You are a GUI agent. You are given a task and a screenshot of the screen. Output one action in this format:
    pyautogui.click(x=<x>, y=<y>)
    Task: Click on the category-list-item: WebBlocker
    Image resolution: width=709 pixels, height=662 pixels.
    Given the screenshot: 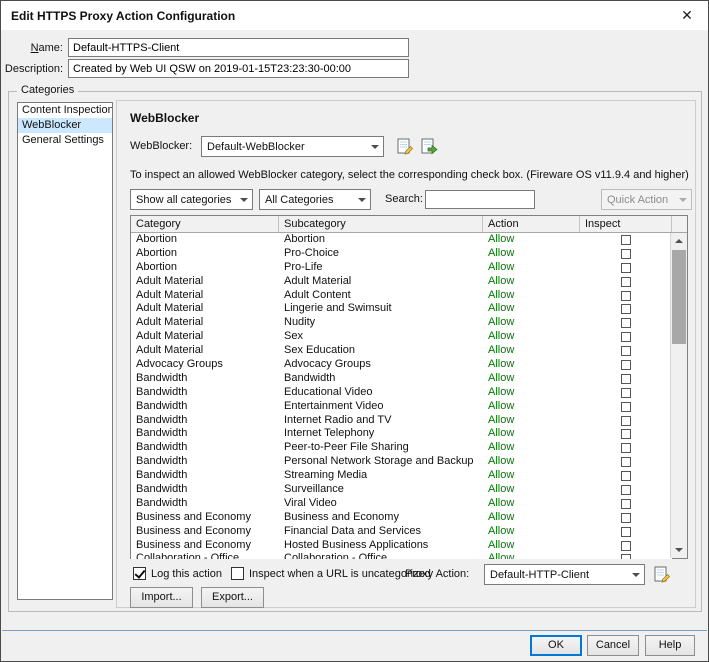 What is the action you would take?
    pyautogui.click(x=65, y=125)
    